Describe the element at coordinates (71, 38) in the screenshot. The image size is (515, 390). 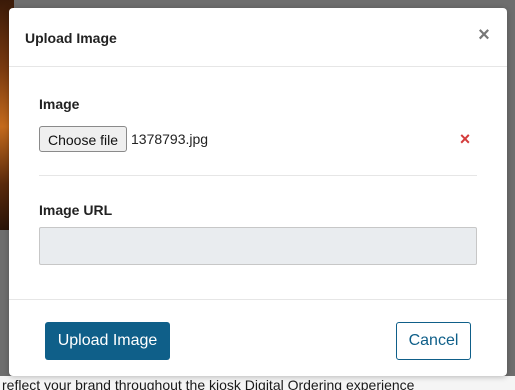
I see `modal-title: Upload Image` at that location.